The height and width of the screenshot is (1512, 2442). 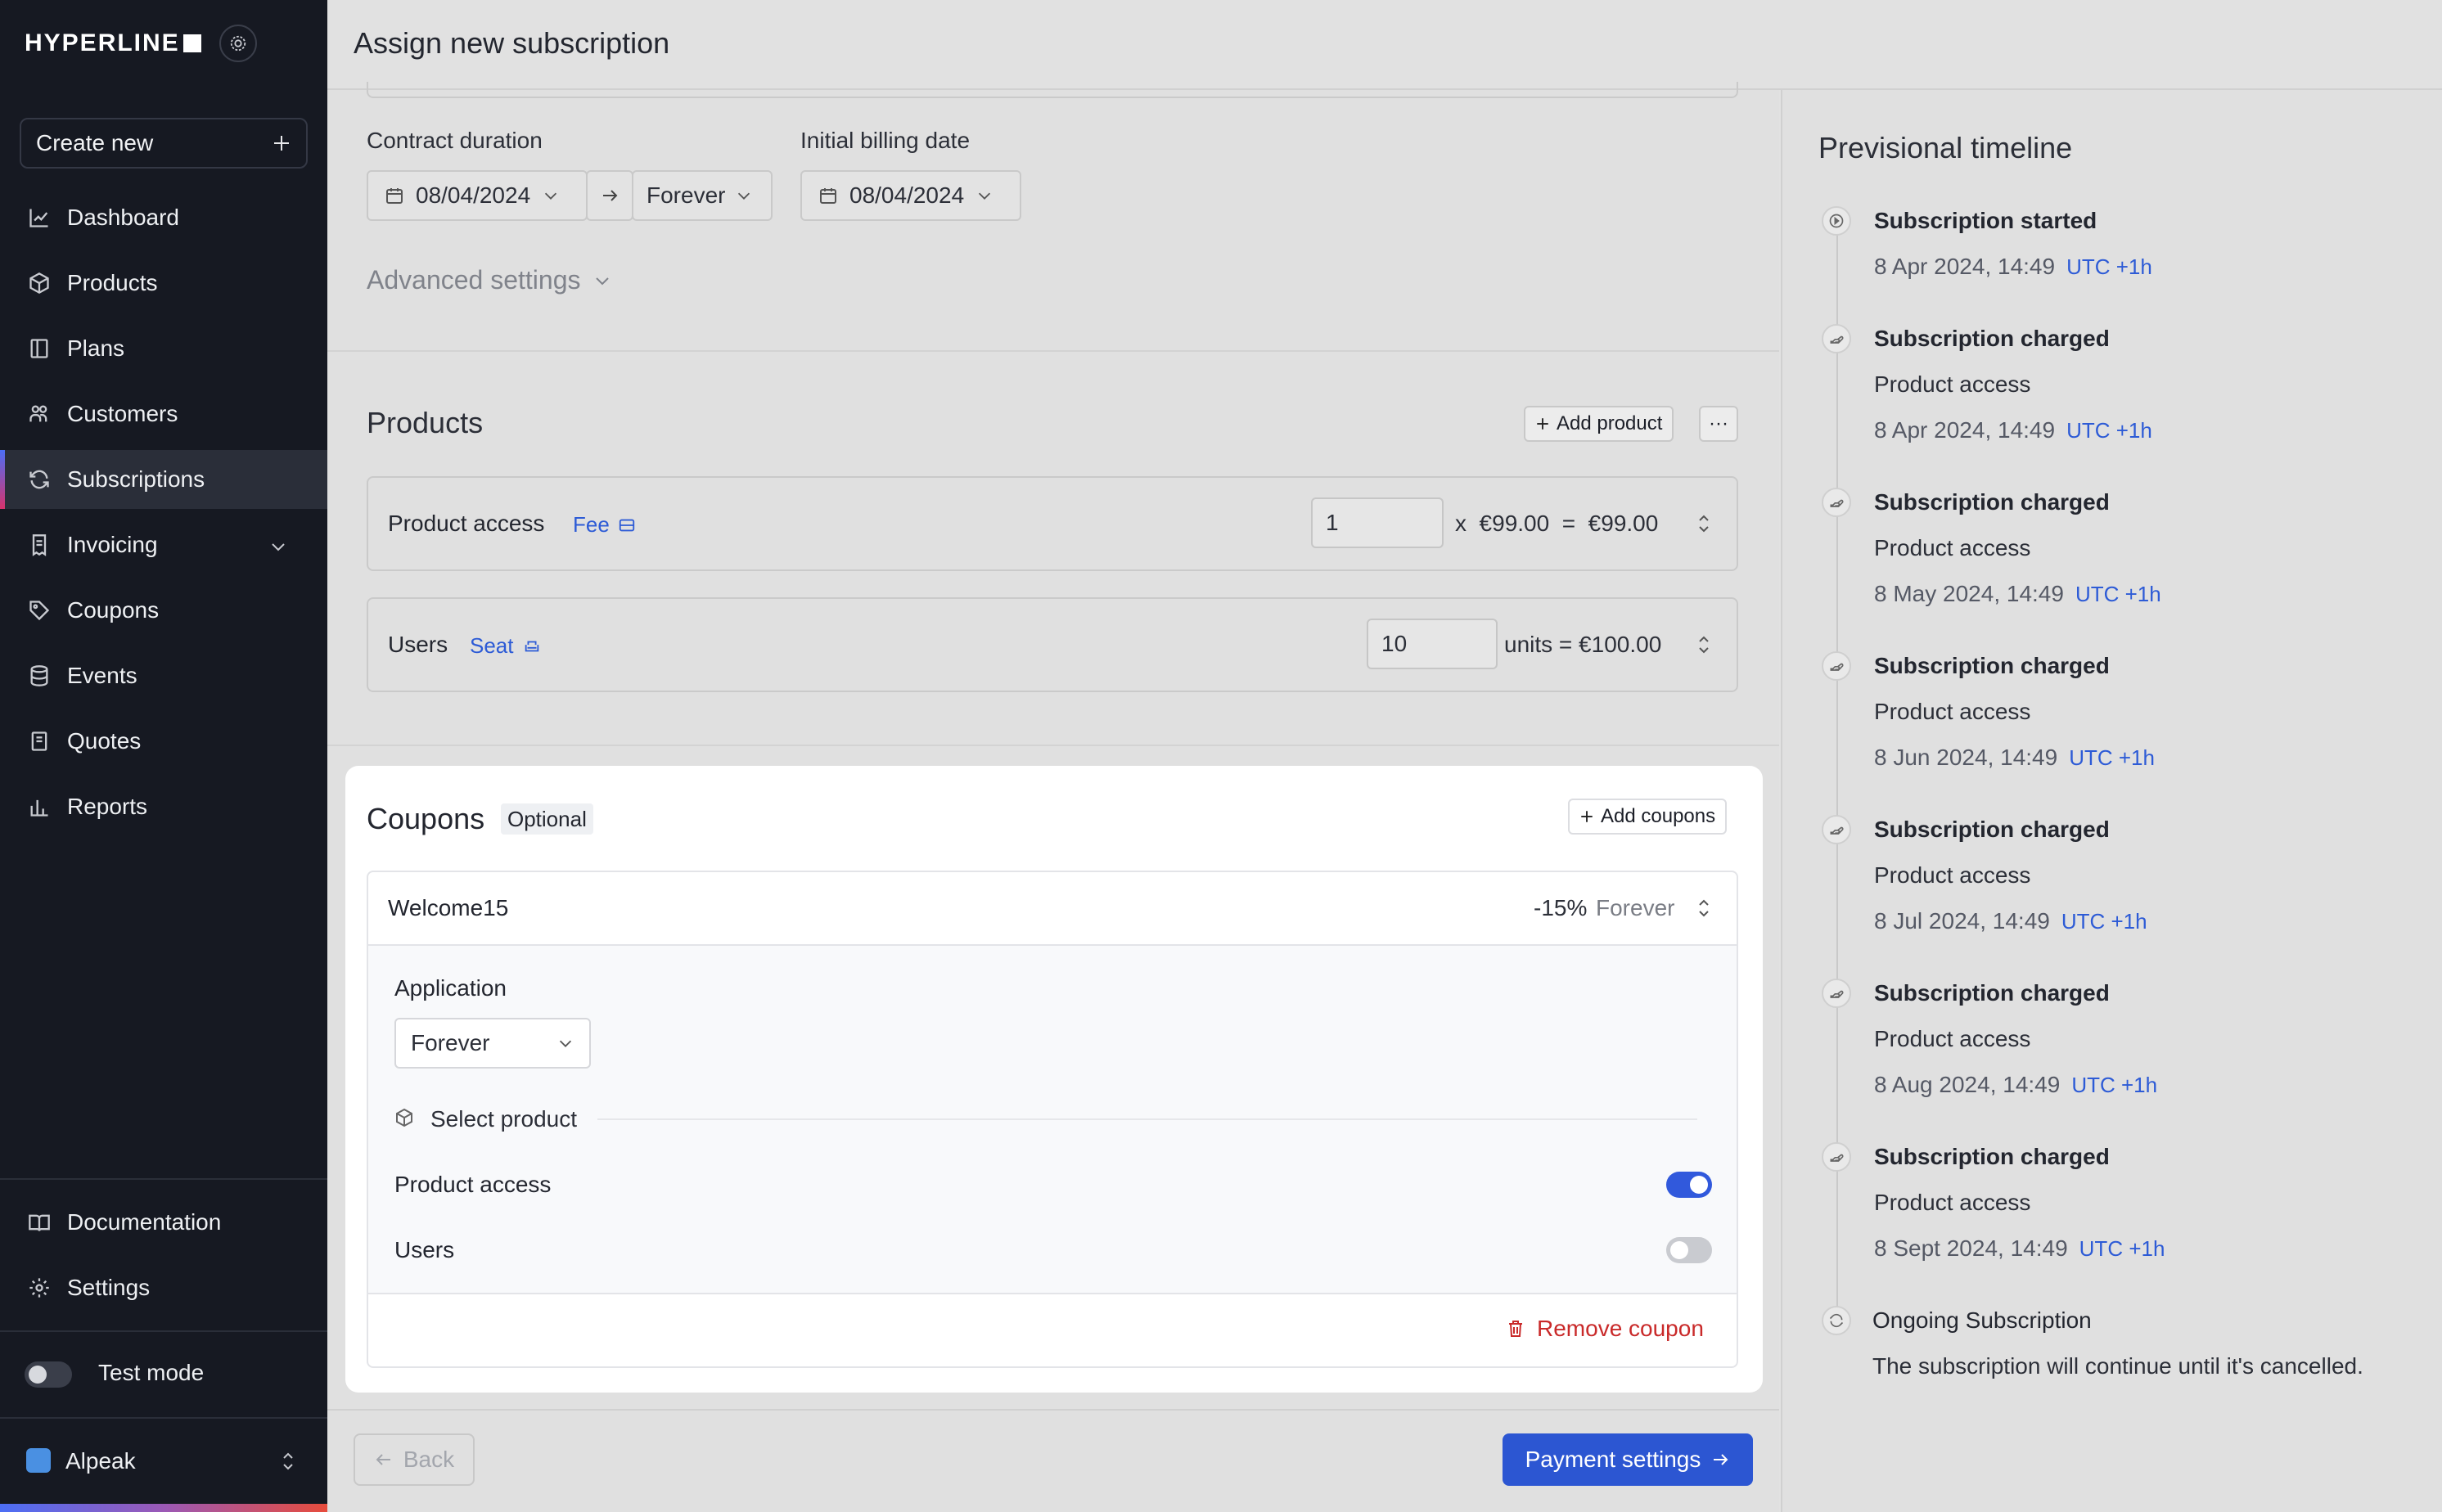 I want to click on calendar-icon, so click(x=394, y=196).